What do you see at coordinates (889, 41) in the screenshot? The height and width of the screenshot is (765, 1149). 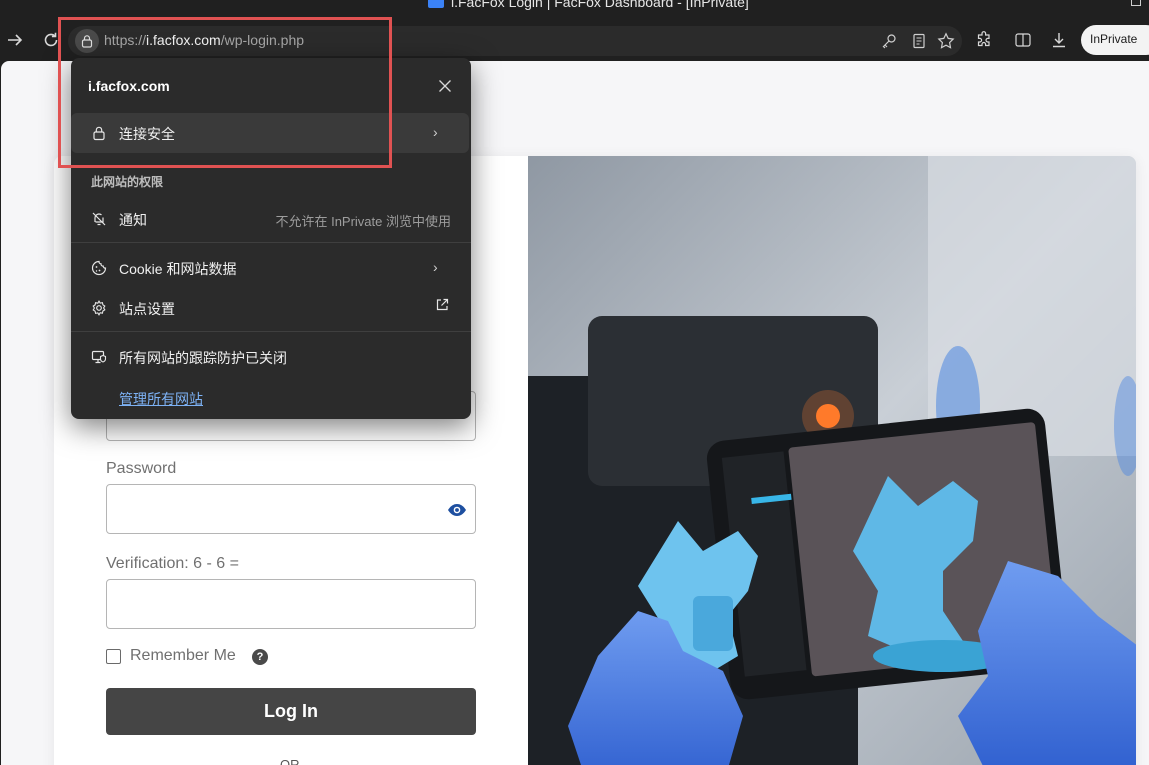 I see `key-icon` at bounding box center [889, 41].